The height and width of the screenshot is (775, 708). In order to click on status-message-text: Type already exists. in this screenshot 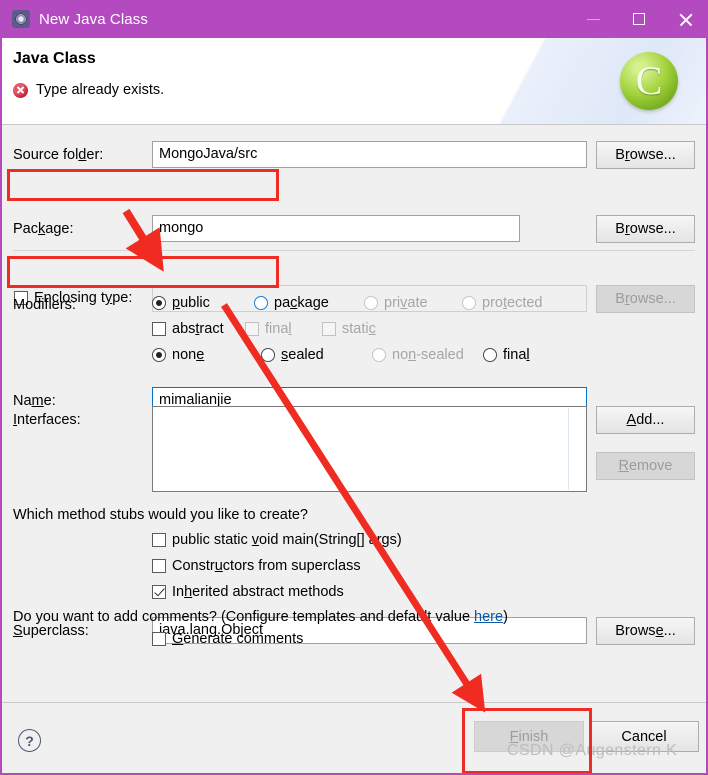, I will do `click(100, 90)`.